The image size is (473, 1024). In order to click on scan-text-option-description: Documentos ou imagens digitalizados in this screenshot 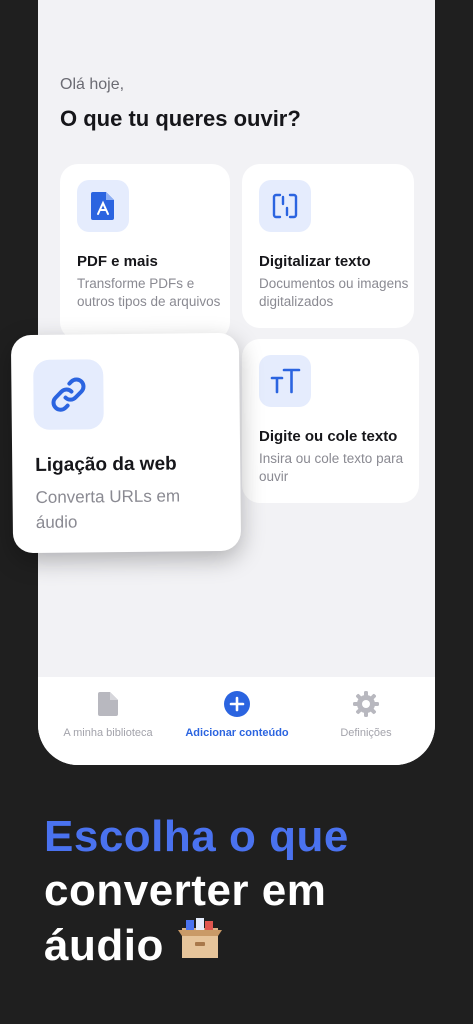, I will do `click(334, 292)`.